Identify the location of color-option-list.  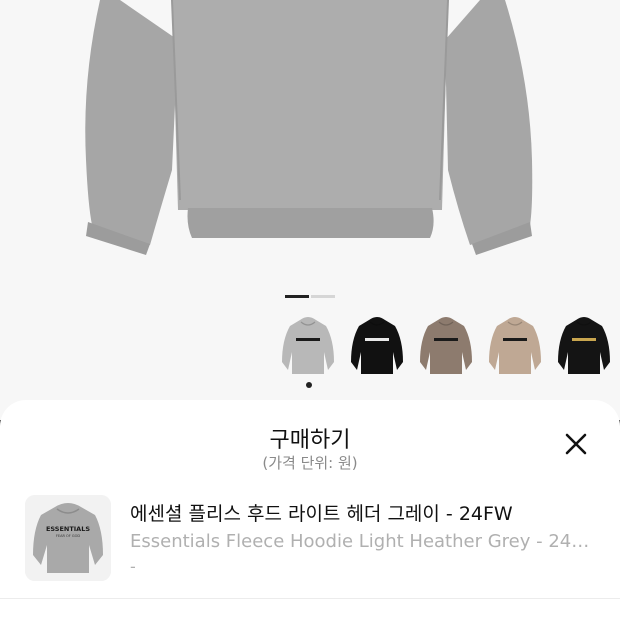
(446, 347).